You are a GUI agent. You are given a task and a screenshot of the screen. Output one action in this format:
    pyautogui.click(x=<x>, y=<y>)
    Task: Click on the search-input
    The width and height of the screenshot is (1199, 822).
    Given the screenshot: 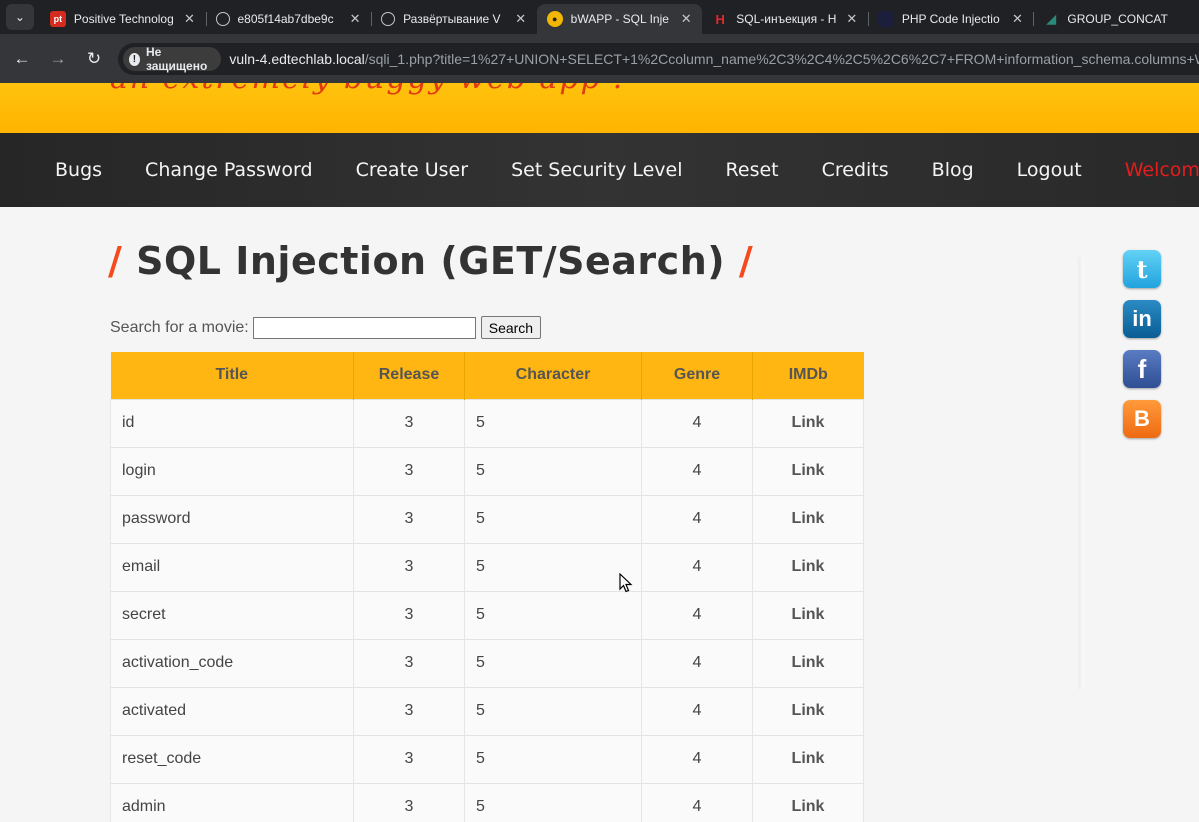 What is the action you would take?
    pyautogui.click(x=364, y=327)
    